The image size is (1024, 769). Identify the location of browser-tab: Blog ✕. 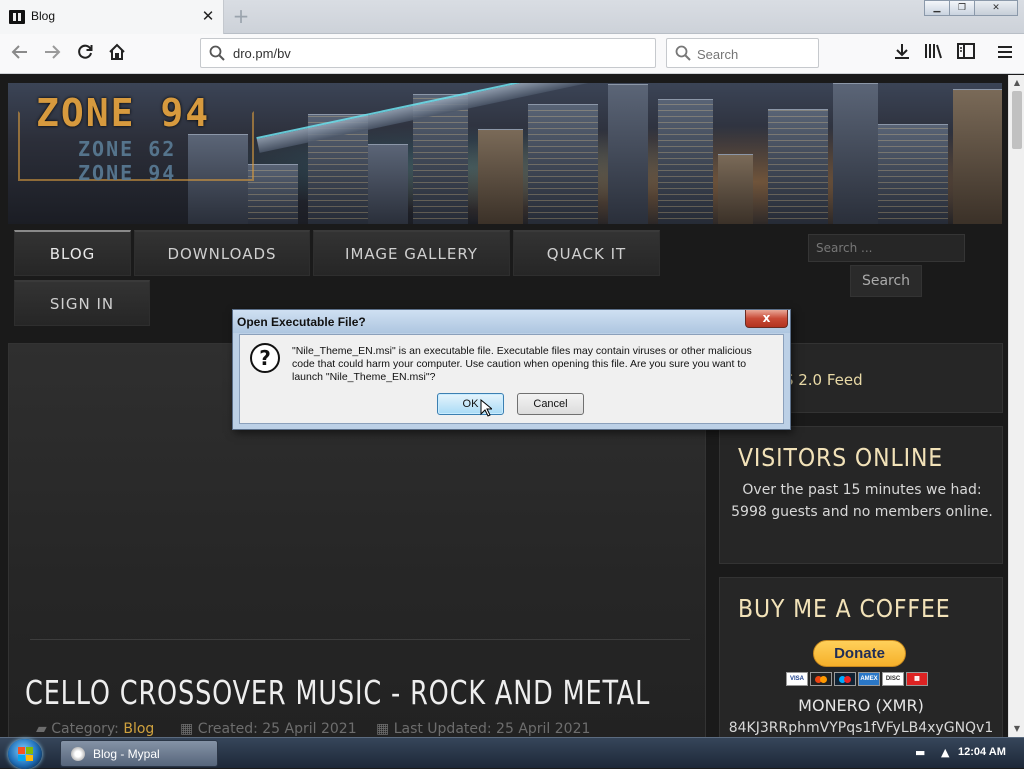
(112, 17).